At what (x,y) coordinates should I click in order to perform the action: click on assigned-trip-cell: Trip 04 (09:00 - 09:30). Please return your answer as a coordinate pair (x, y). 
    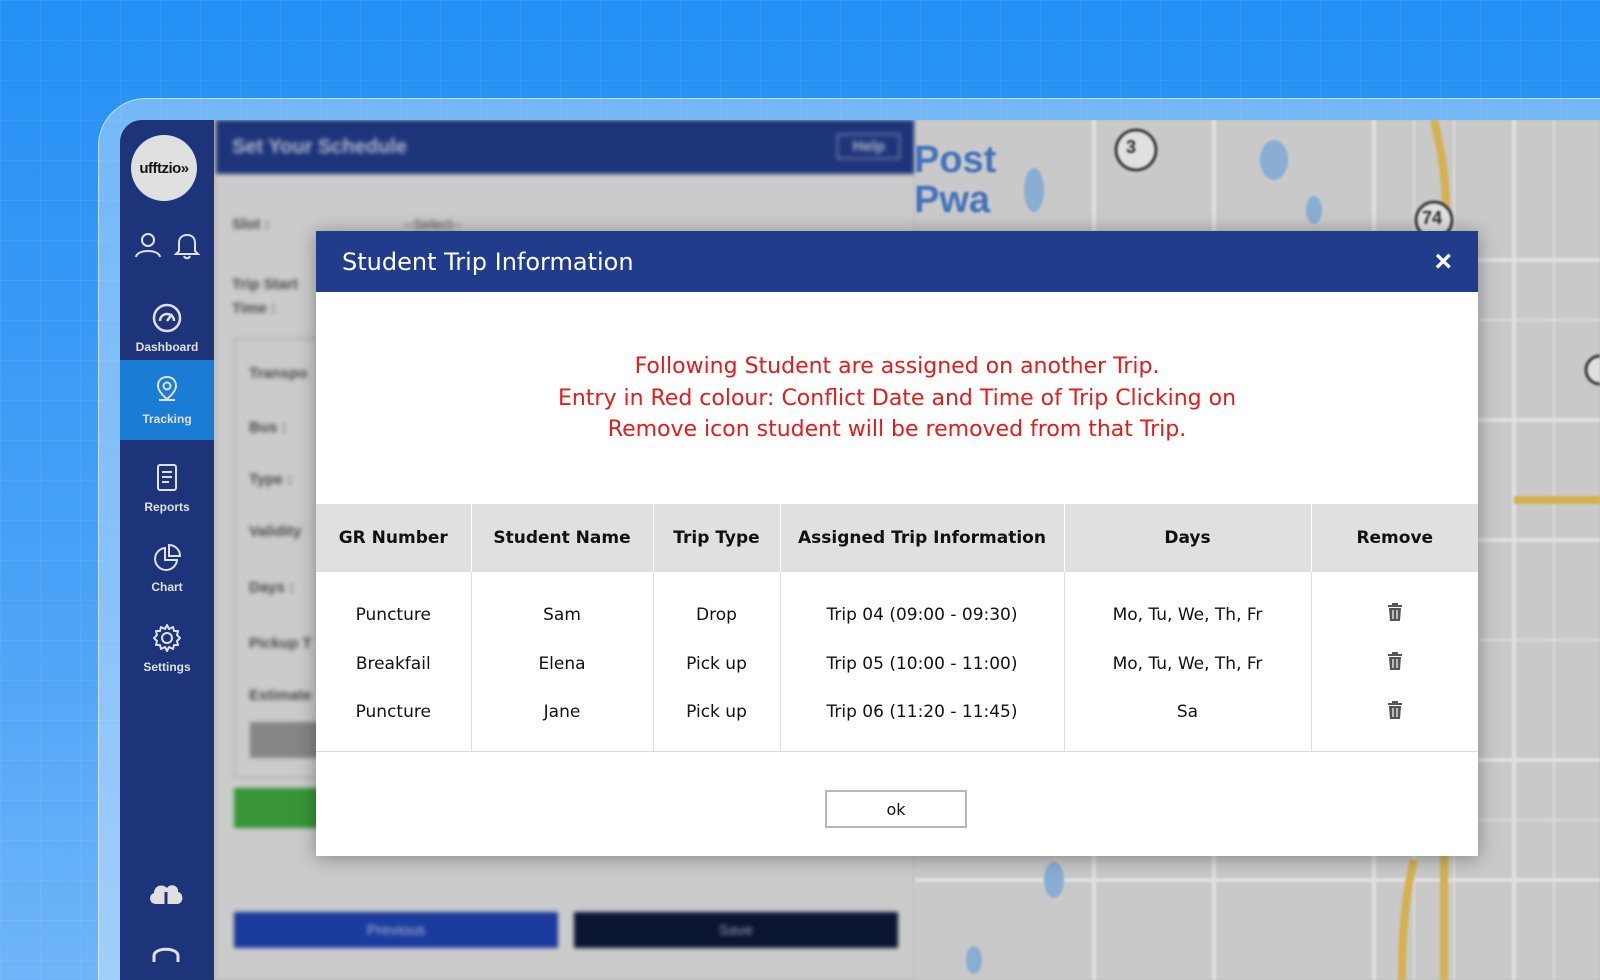
    Looking at the image, I should click on (922, 605).